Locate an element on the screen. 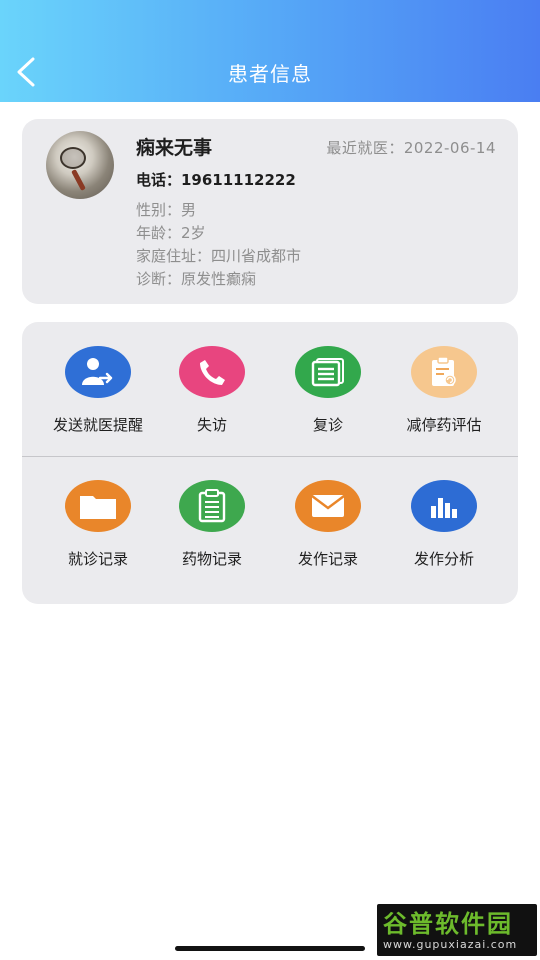 This screenshot has height=960, width=540. seizure-records-button: 发作记录 is located at coordinates (328, 524).